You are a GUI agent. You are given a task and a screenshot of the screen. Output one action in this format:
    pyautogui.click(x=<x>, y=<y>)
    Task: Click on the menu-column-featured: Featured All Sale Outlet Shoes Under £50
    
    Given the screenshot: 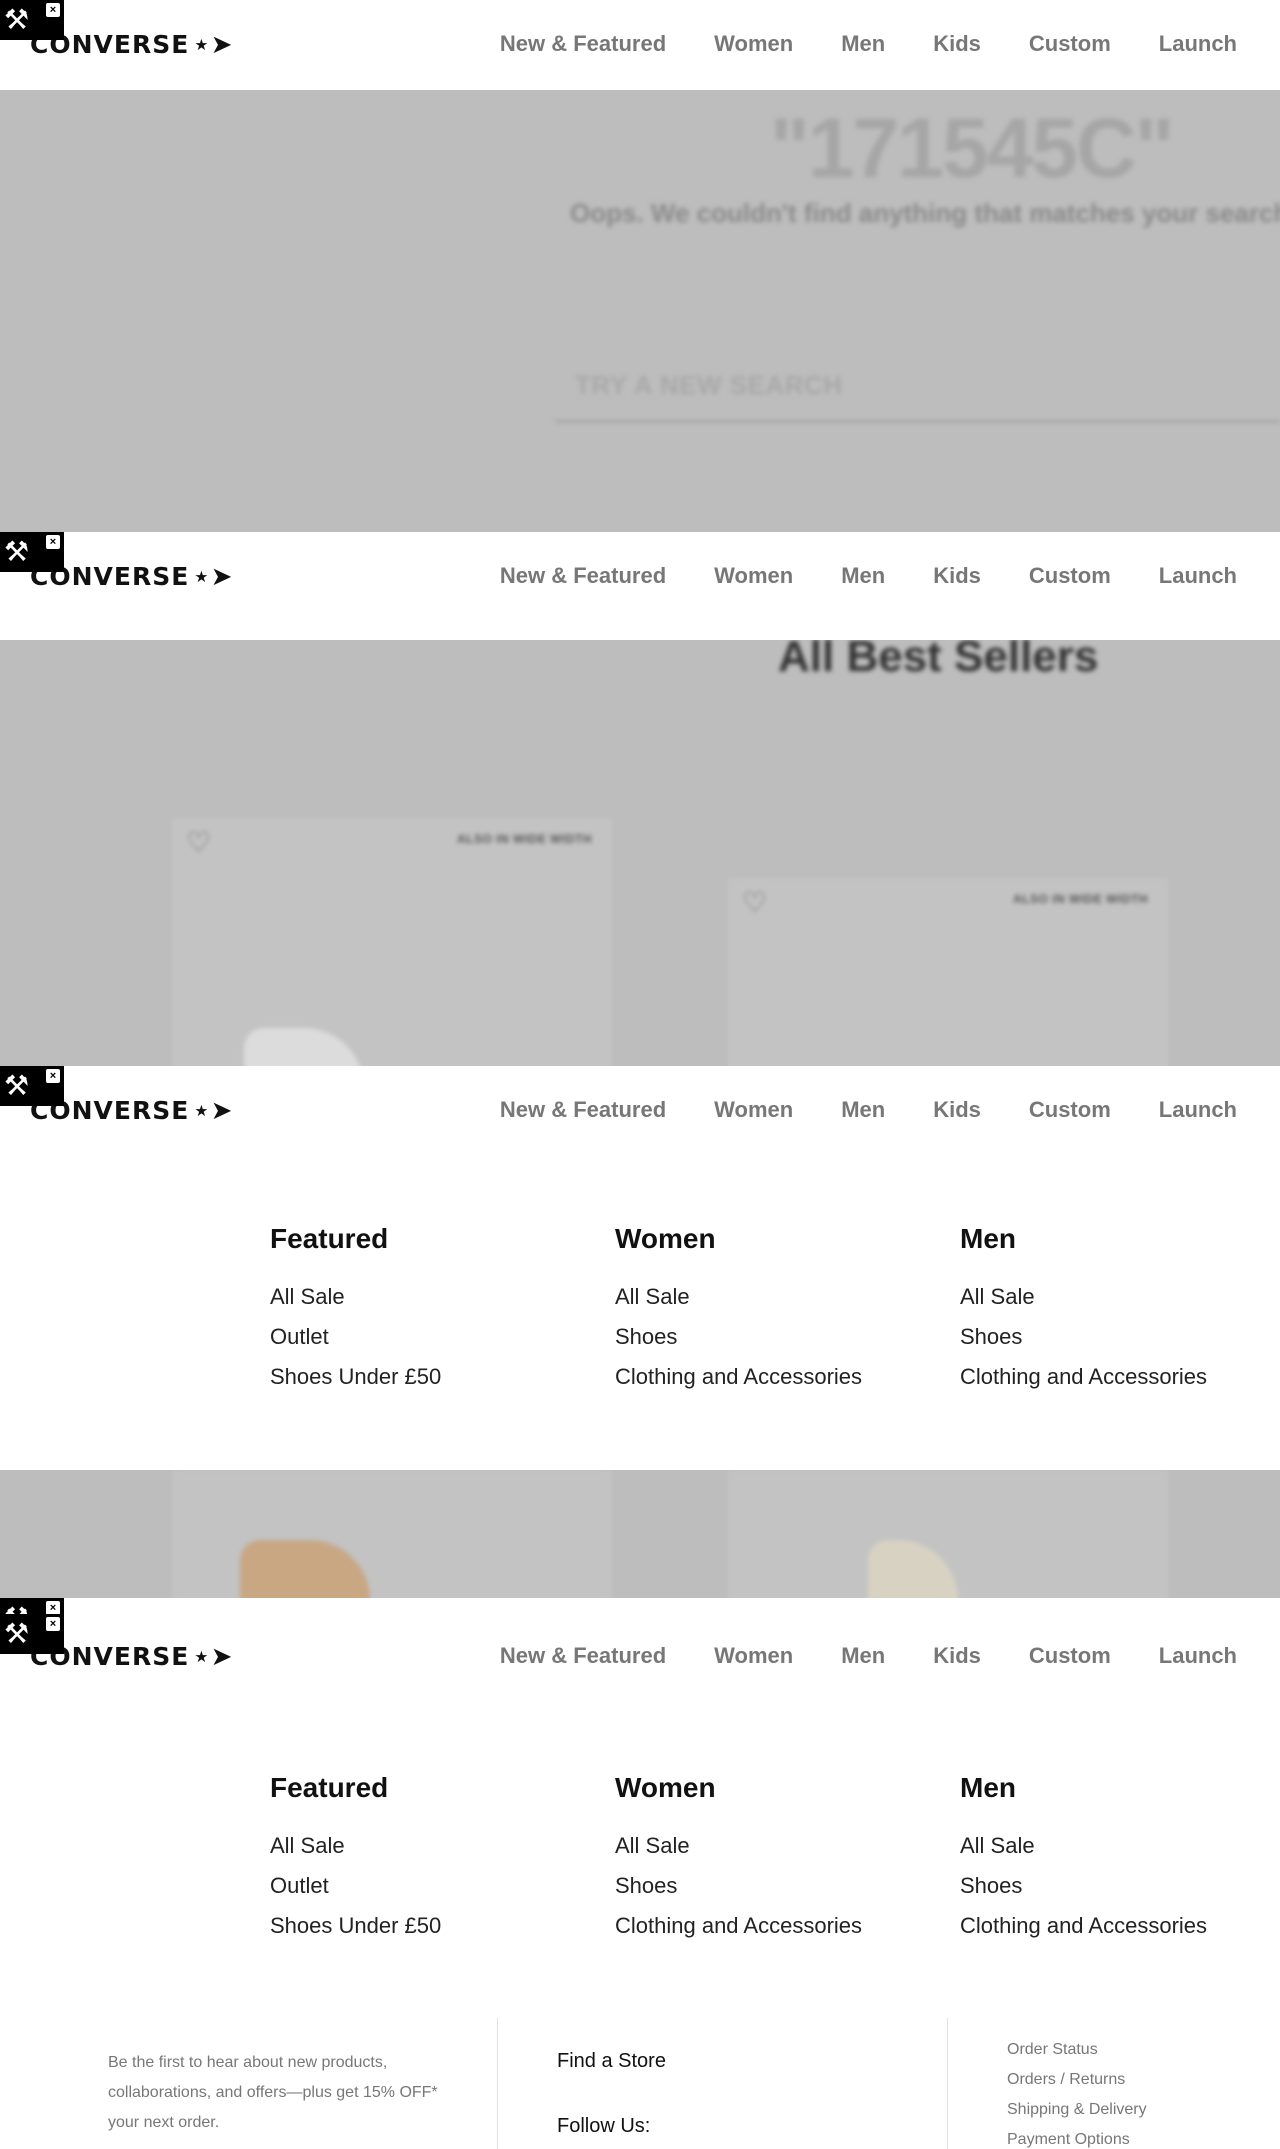 What is the action you would take?
    pyautogui.click(x=355, y=1309)
    